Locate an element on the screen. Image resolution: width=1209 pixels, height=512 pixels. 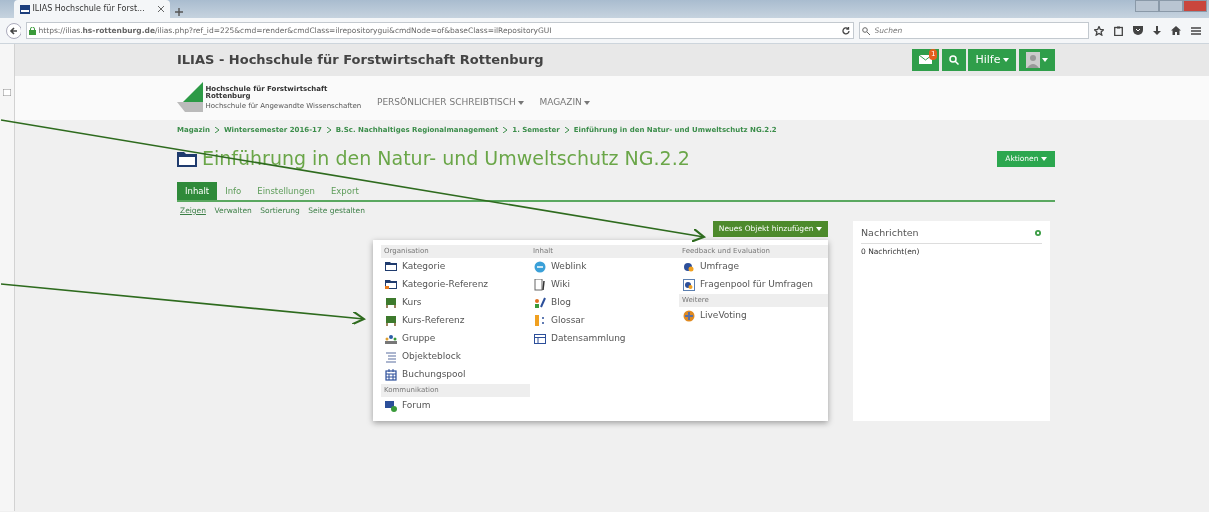
tab: Info is located at coordinates (233, 191).